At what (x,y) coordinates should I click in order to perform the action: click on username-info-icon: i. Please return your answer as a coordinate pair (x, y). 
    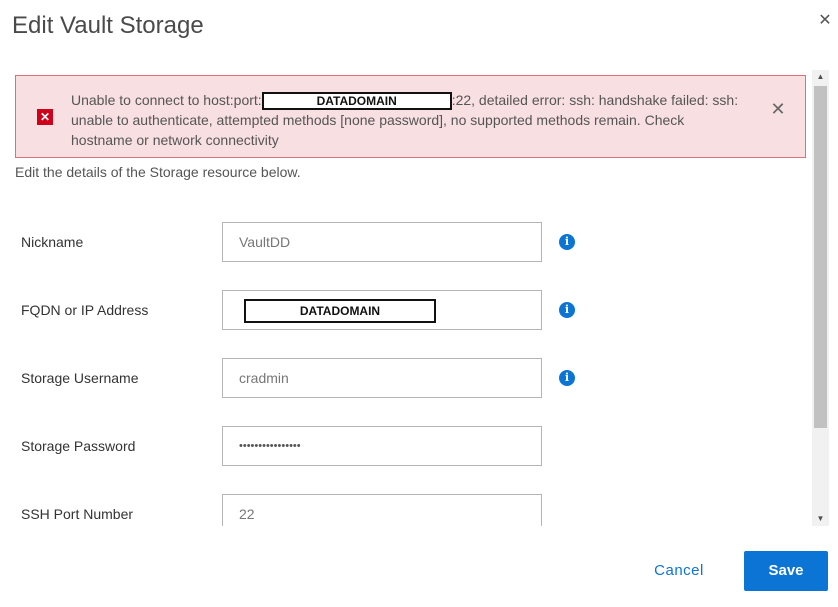
    Looking at the image, I should click on (567, 378).